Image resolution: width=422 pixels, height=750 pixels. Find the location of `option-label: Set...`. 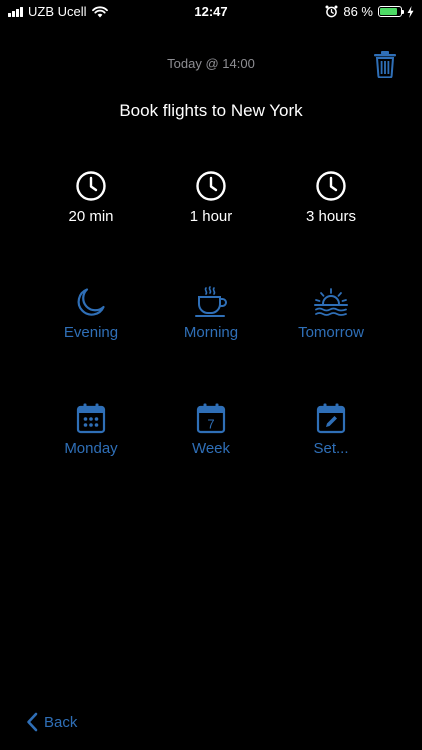

option-label: Set... is located at coordinates (331, 448).